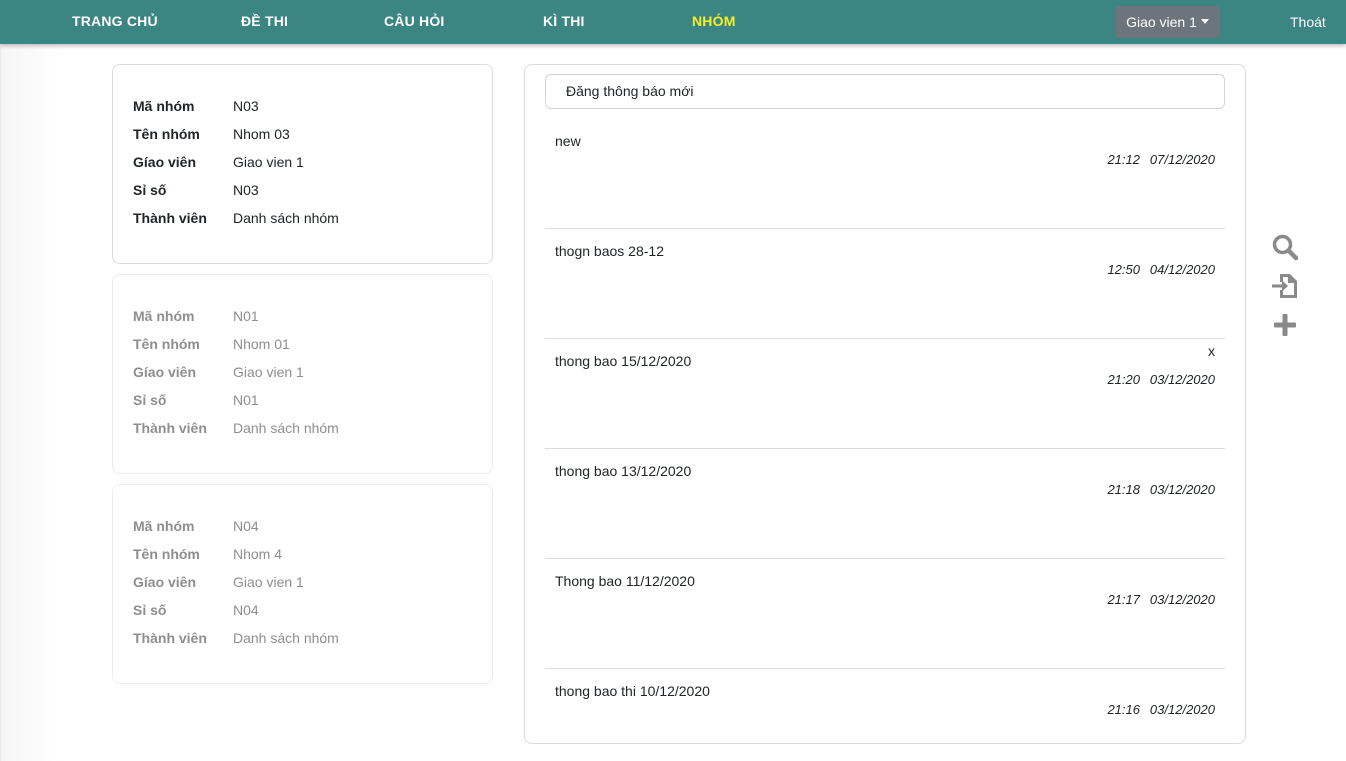 The image size is (1346, 761). I want to click on announcement-text: thong bao 13/12/2020, so click(623, 471).